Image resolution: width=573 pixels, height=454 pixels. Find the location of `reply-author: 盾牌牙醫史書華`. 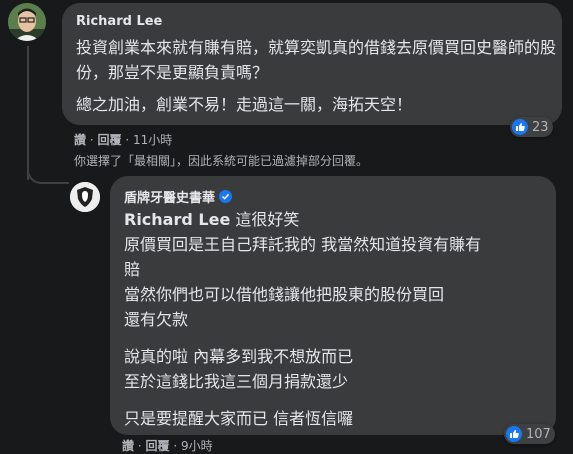

reply-author: 盾牌牙醫史書華 is located at coordinates (169, 196).